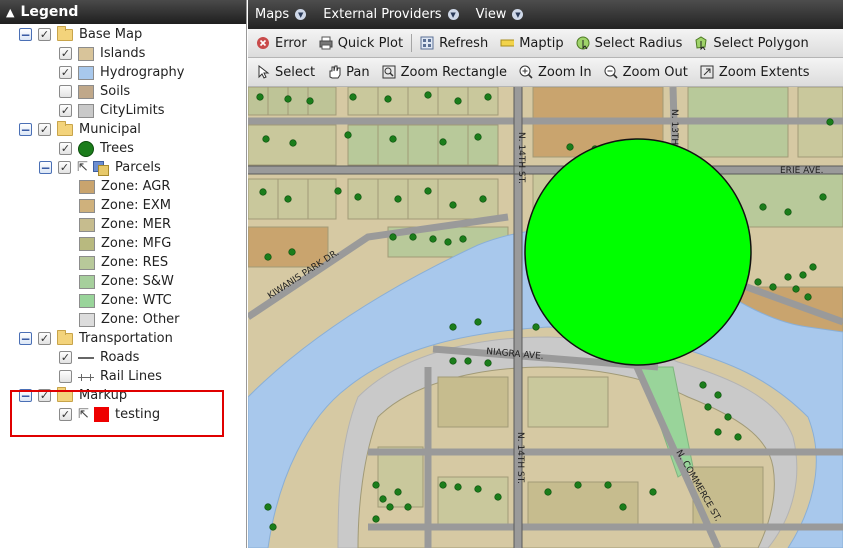  Describe the element at coordinates (65, 357) in the screenshot. I see `checkbox-roads: ✓` at that location.